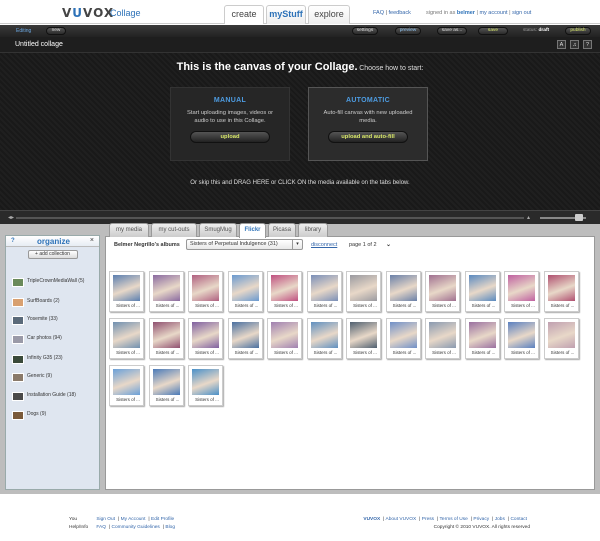 The width and height of the screenshot is (600, 541). Describe the element at coordinates (493, 13) in the screenshot. I see `my-account-link: my account` at that location.